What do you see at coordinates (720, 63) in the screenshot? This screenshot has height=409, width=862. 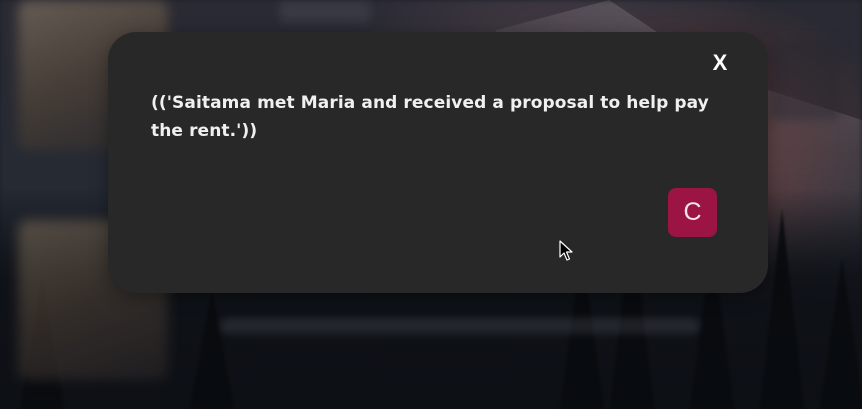 I see `close-button: X` at bounding box center [720, 63].